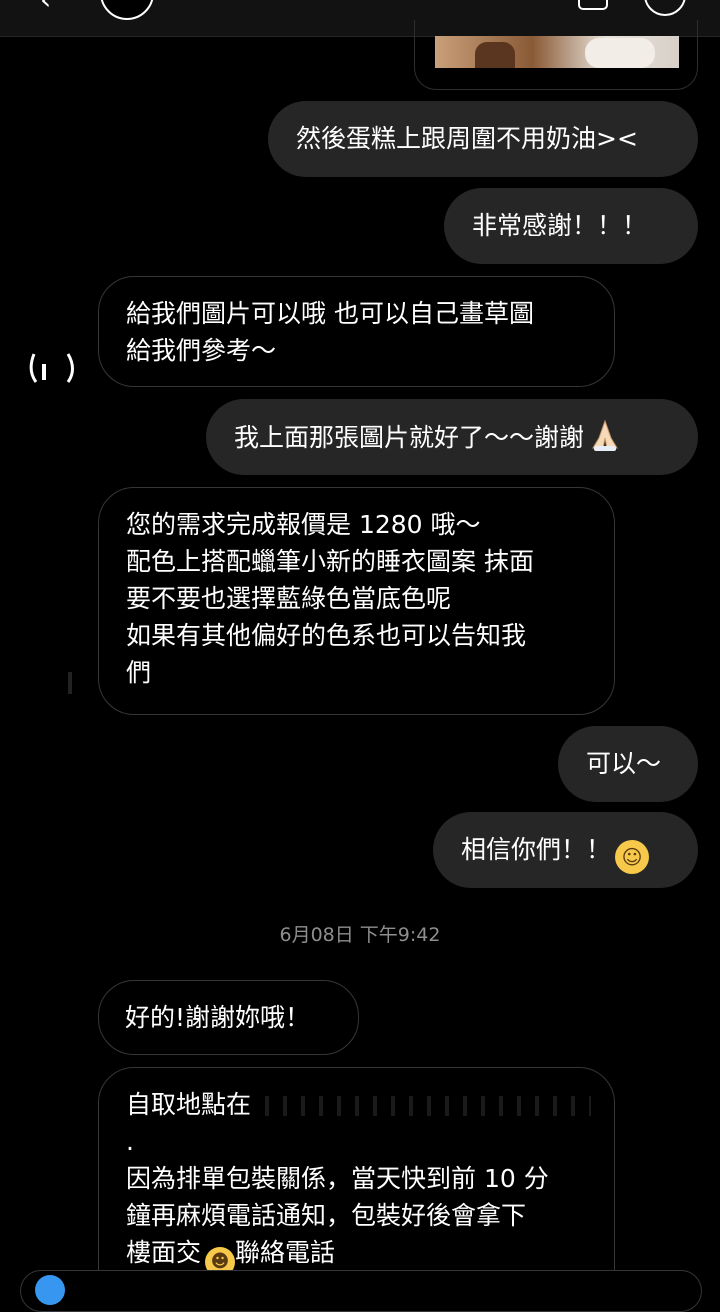 The height and width of the screenshot is (1312, 720). What do you see at coordinates (326, 1215) in the screenshot?
I see `message-line: 鐘再麻煩電話通知，包裝好後會拿下` at bounding box center [326, 1215].